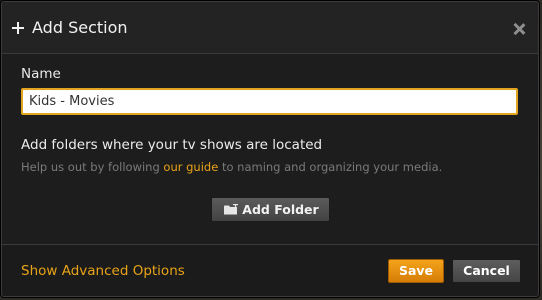  I want to click on plus-icon, so click(18, 28).